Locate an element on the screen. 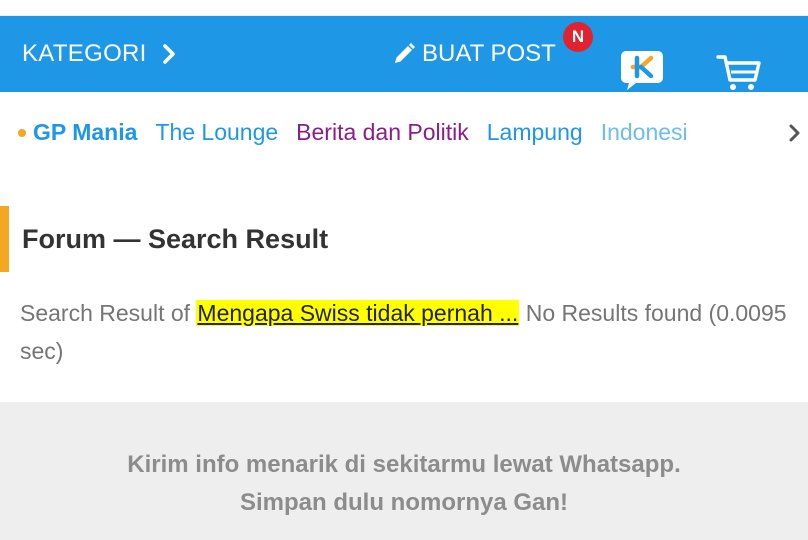  channel-gp-mania: GP Mania is located at coordinates (85, 132).